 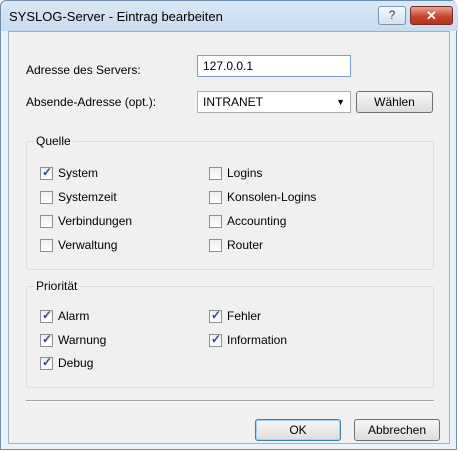 I want to click on choose-button: Wählen, so click(x=394, y=102).